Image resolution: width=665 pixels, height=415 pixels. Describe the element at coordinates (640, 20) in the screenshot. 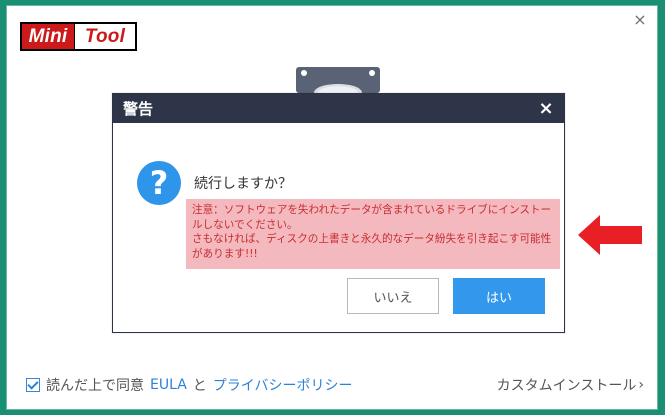

I see `close-icon: ×` at that location.